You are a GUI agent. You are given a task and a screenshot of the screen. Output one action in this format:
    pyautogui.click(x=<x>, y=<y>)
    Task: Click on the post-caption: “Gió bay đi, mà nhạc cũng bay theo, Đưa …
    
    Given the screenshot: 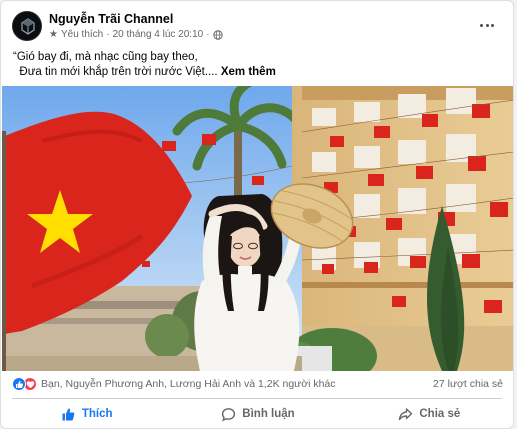 What is the action you would take?
    pyautogui.click(x=144, y=65)
    